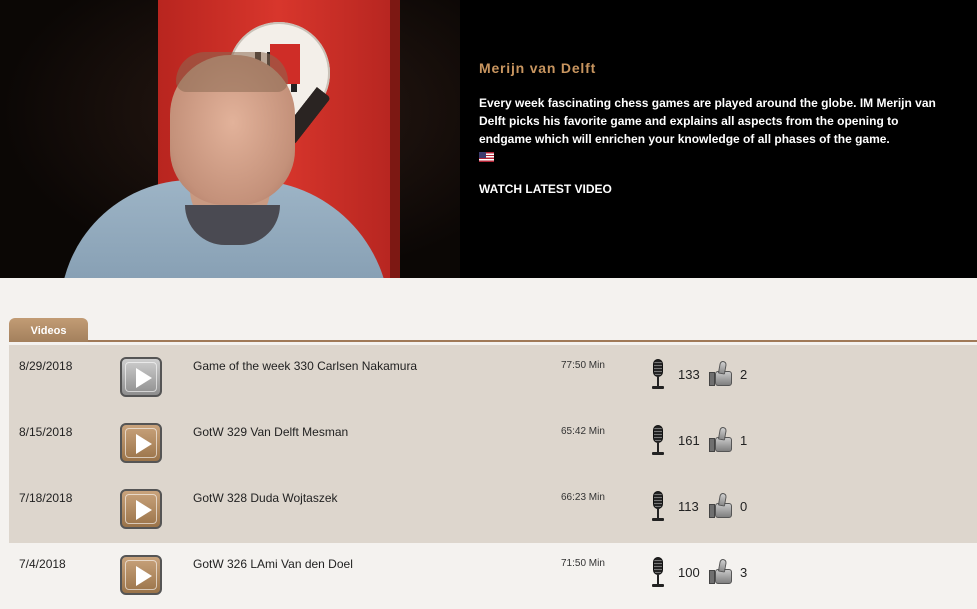 This screenshot has width=977, height=609. I want to click on video-date: 8/29/2018, so click(46, 366).